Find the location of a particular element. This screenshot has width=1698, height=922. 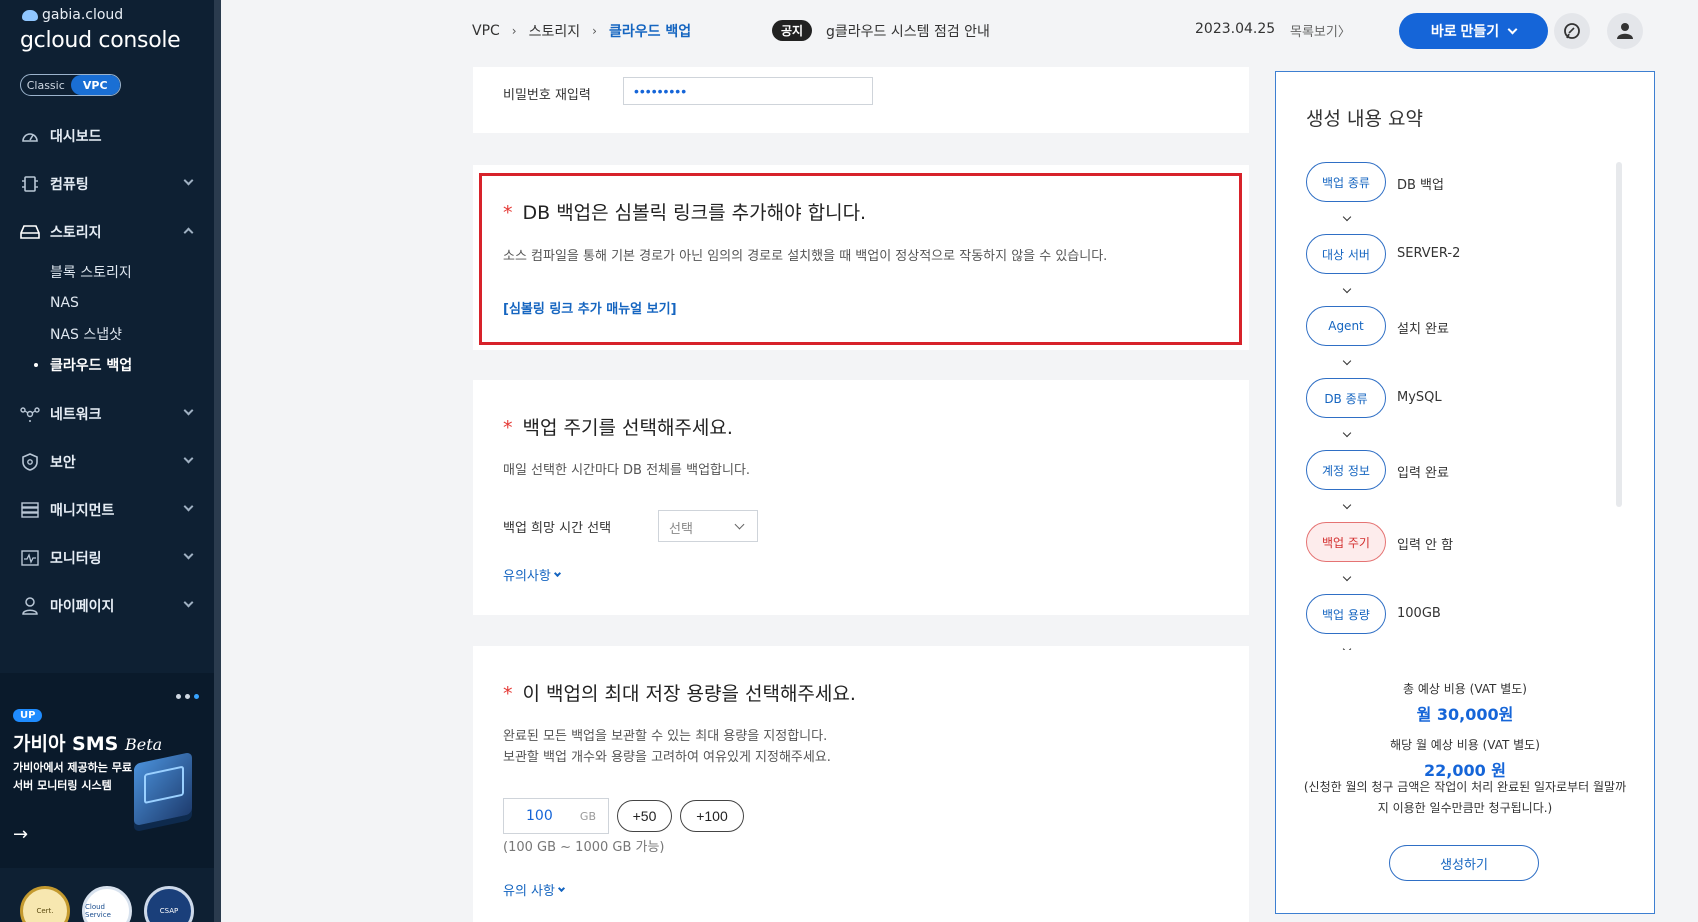

brand-logo: gcloud console is located at coordinates (100, 40).